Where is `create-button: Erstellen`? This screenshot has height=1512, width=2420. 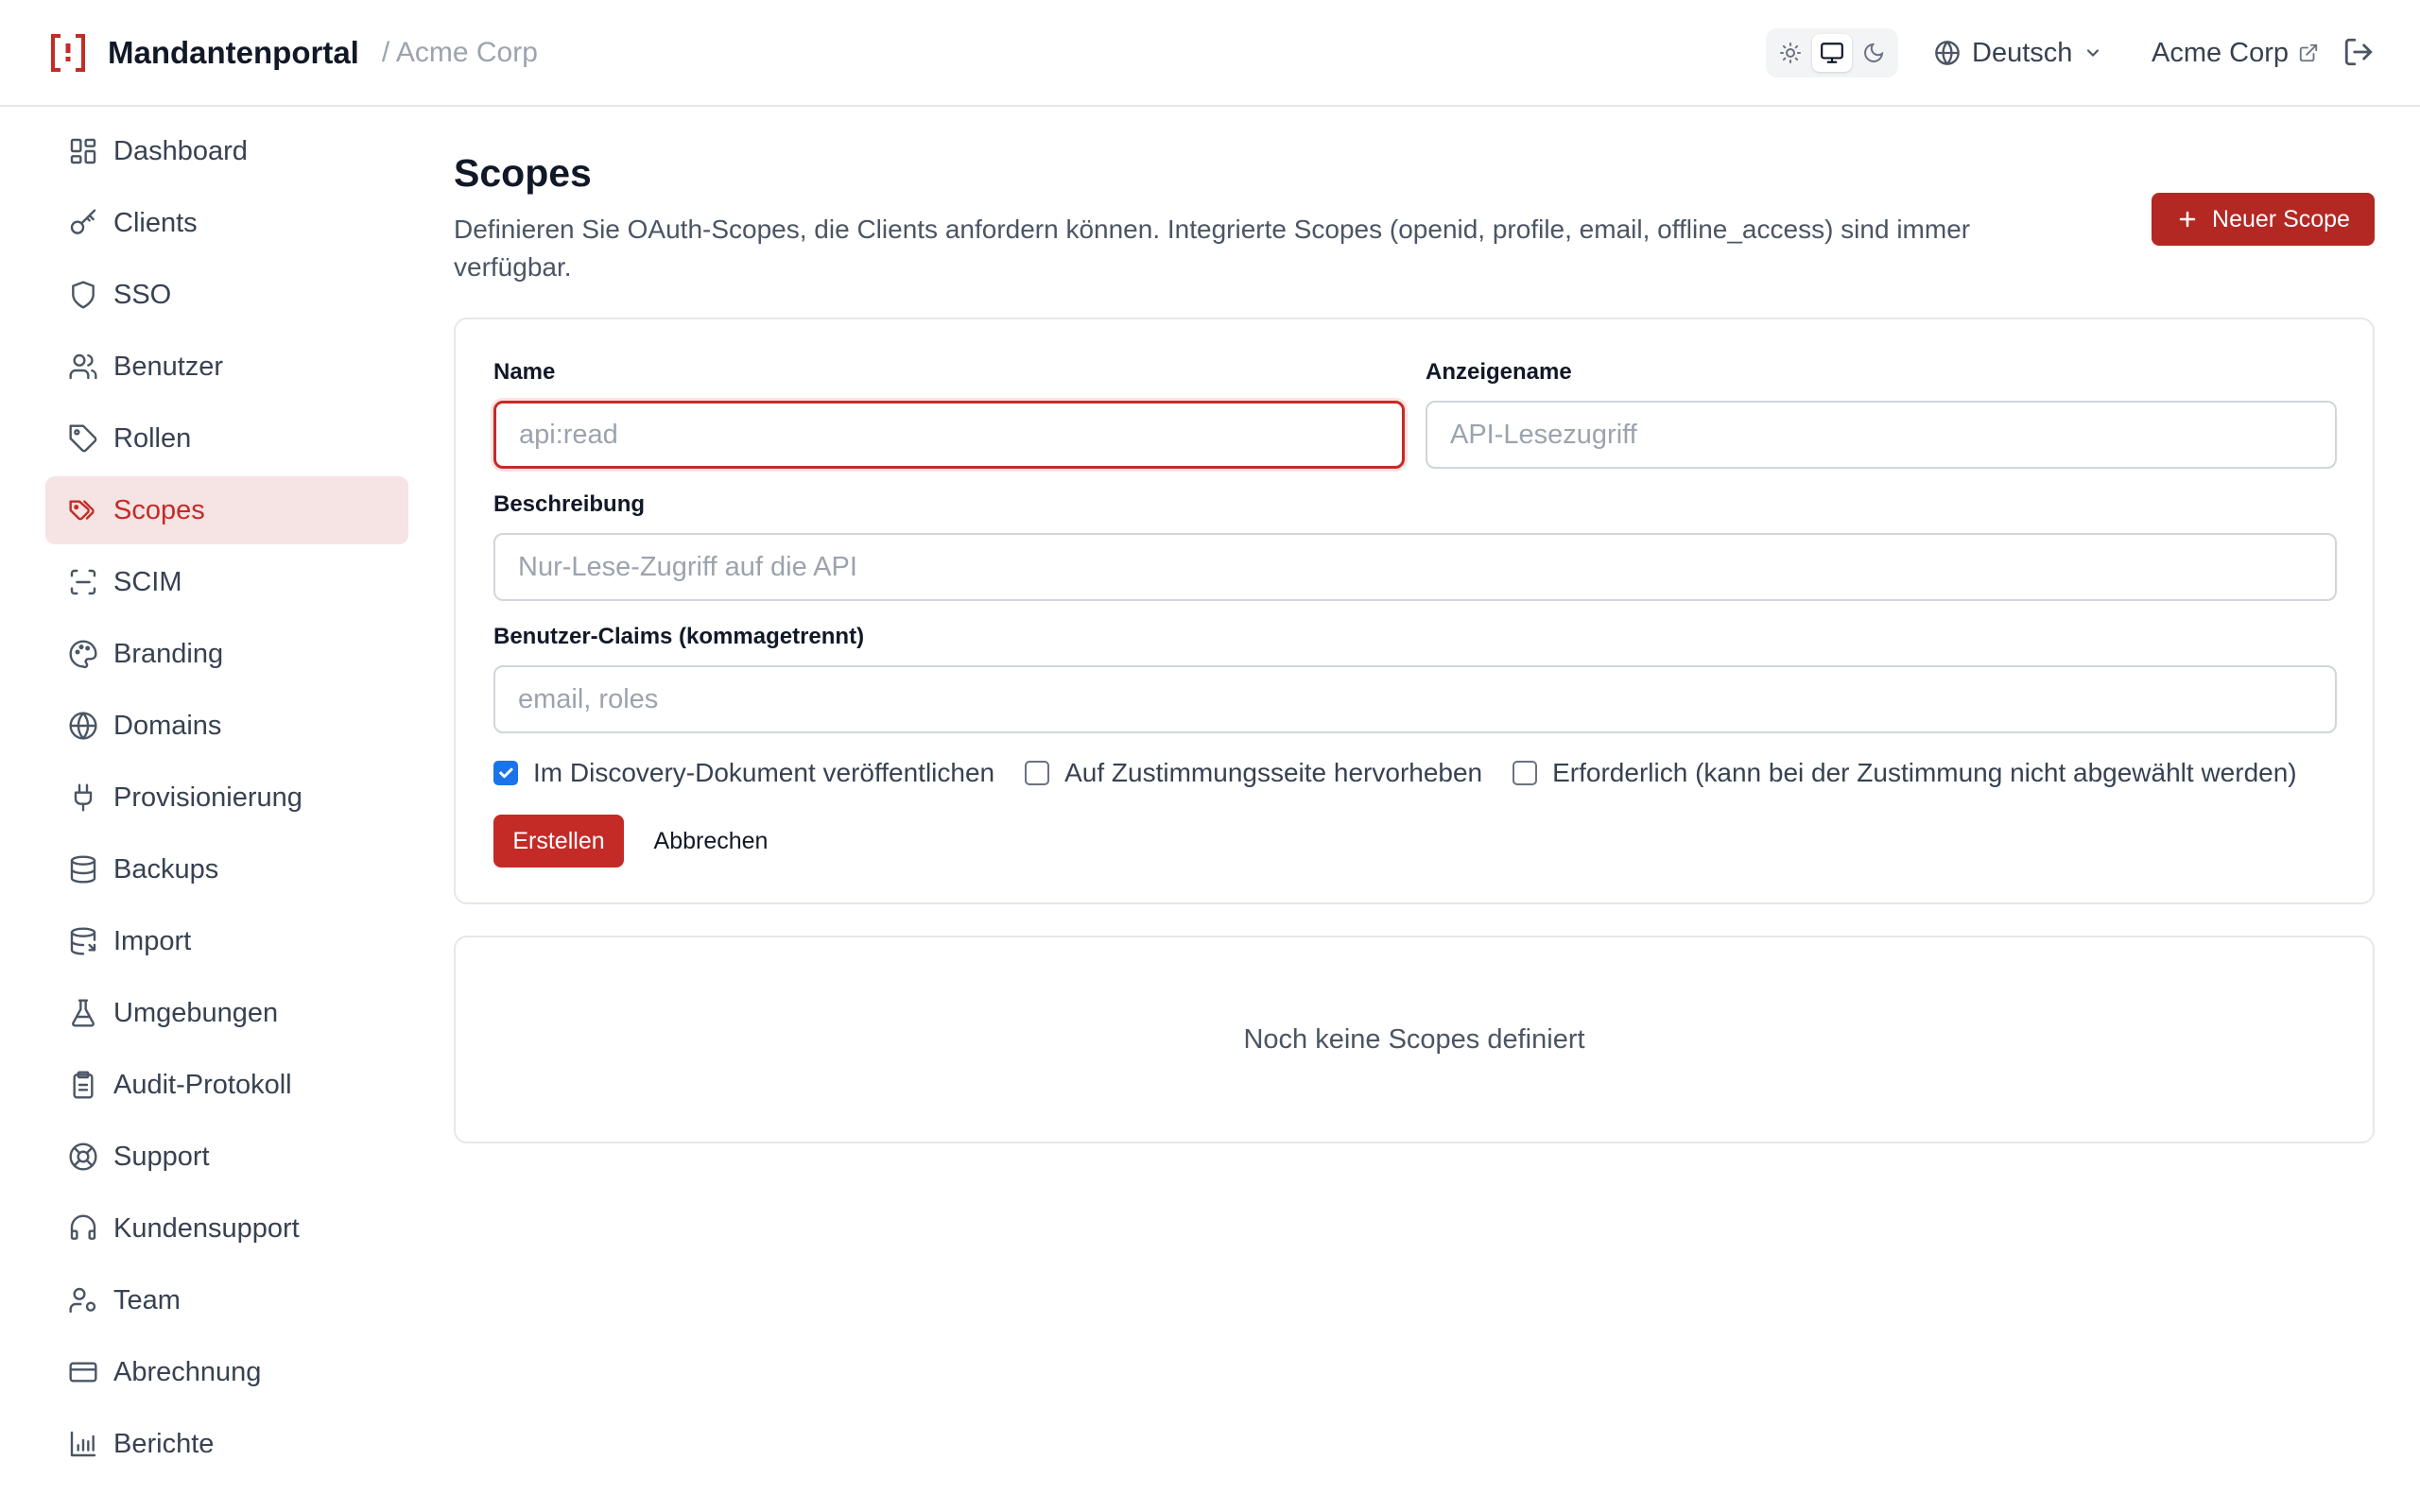 create-button: Erstellen is located at coordinates (558, 841).